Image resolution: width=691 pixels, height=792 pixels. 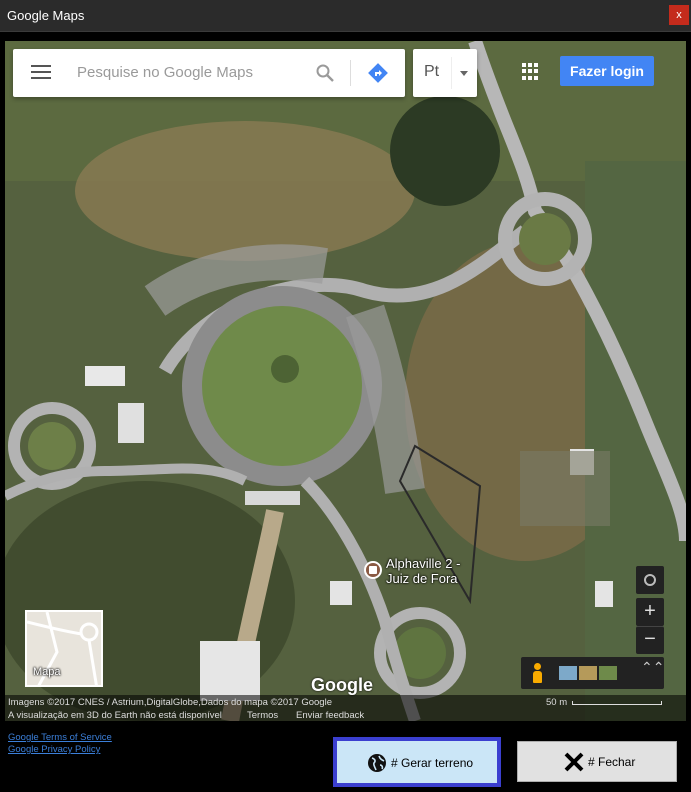 What do you see at coordinates (342, 685) in the screenshot?
I see `google-logo: Google` at bounding box center [342, 685].